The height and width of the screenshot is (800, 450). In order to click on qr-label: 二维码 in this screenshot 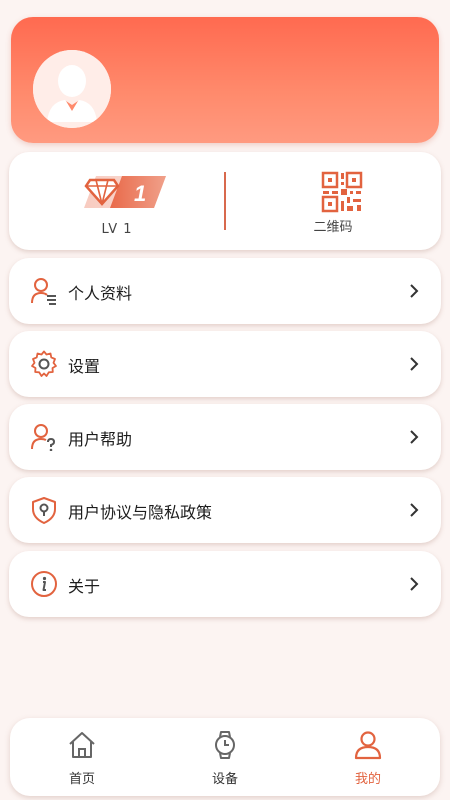, I will do `click(333, 227)`.